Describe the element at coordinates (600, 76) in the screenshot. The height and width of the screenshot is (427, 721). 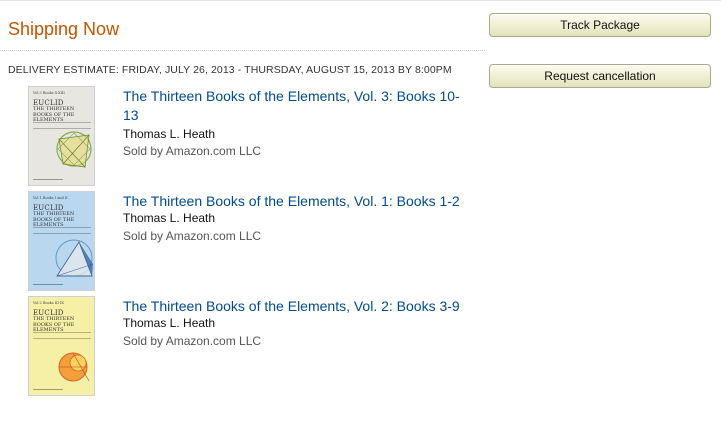
I see `request-cancellation-button: Request cancellation` at that location.